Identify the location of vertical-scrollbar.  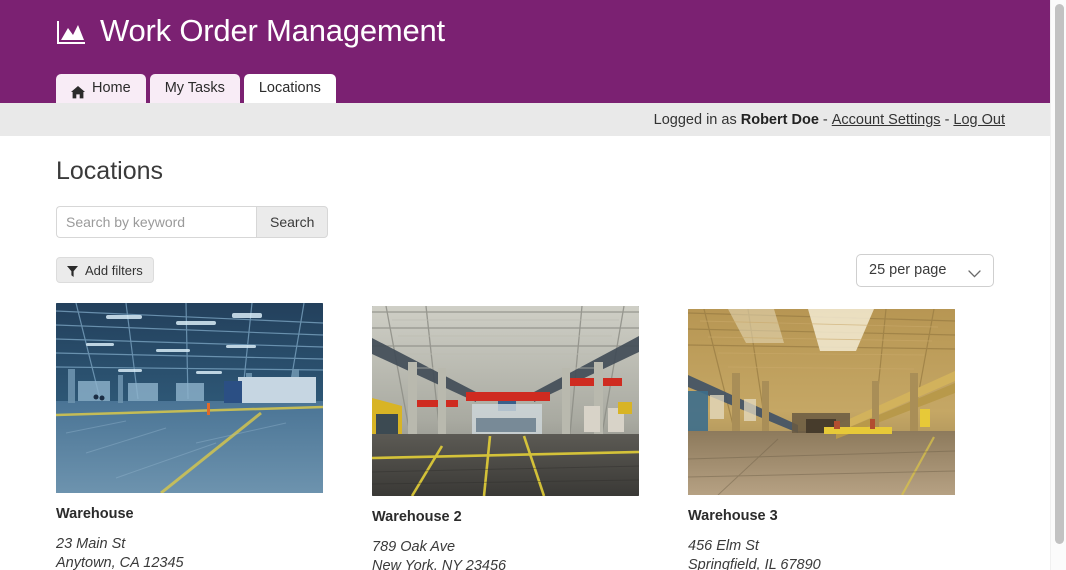
(1058, 285).